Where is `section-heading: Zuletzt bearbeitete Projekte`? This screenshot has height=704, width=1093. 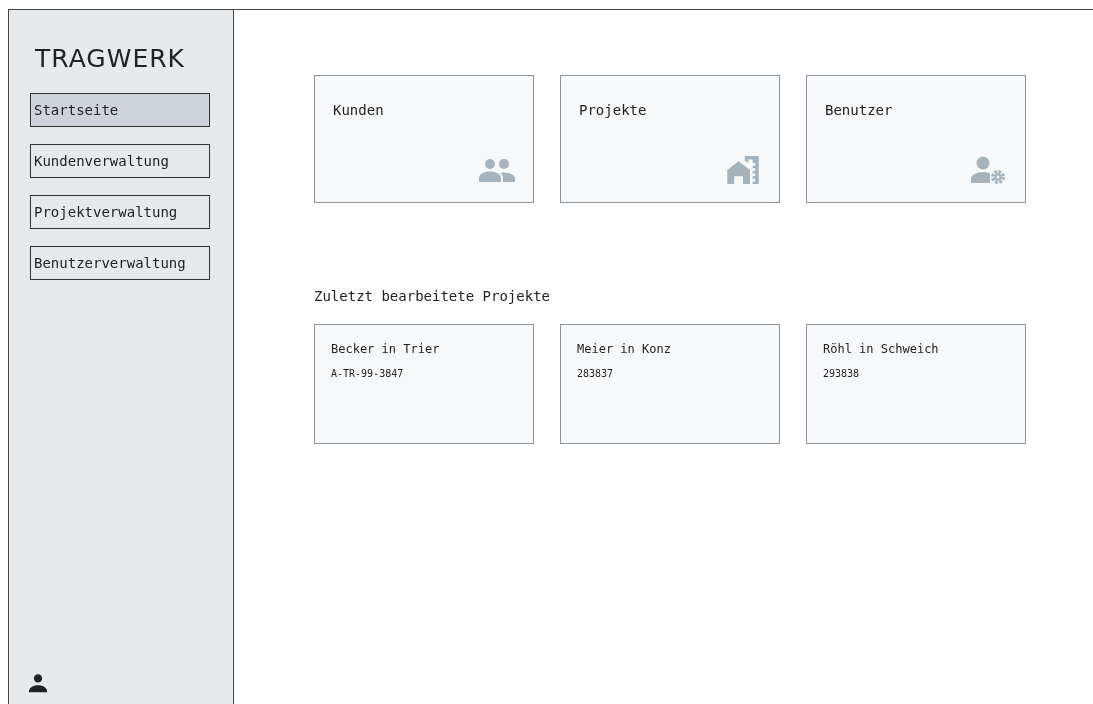
section-heading: Zuletzt bearbeitete Projekte is located at coordinates (432, 296).